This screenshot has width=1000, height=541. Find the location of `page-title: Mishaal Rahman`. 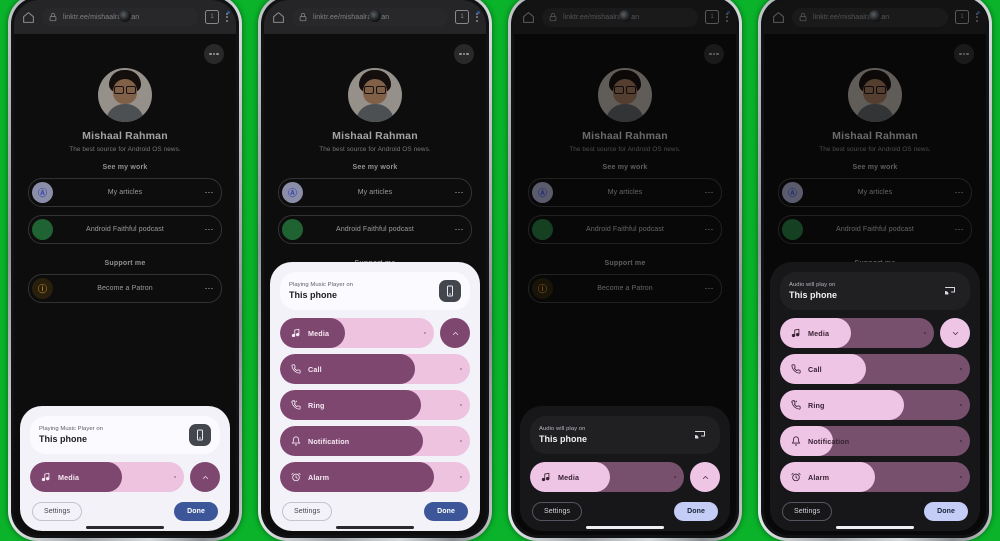

page-title: Mishaal Rahman is located at coordinates (375, 136).